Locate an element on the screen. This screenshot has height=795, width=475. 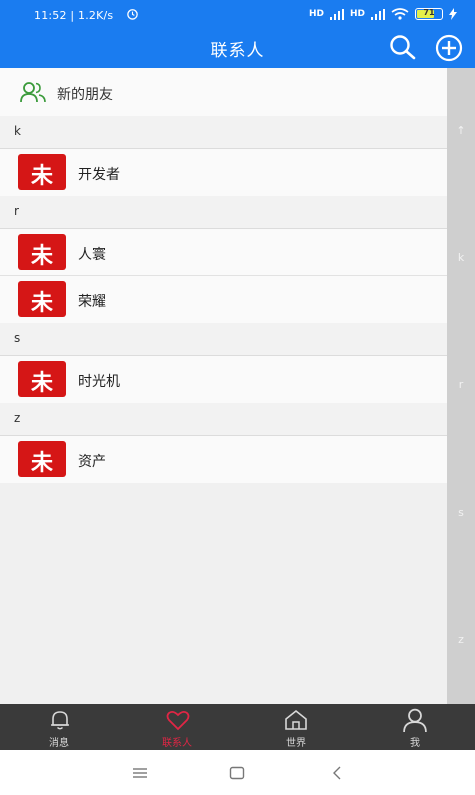
home-nav-button is located at coordinates (237, 773).